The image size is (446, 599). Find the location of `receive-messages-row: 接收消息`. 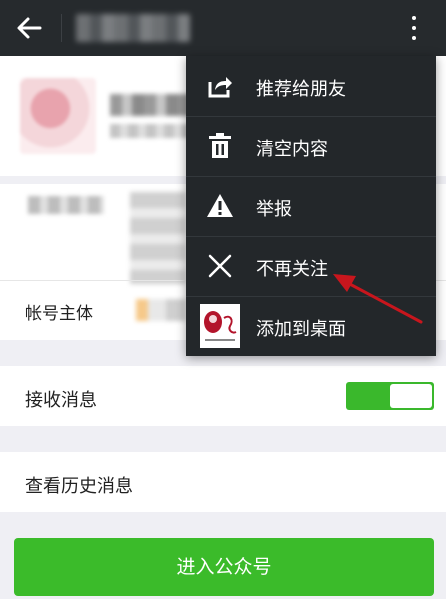

receive-messages-row: 接收消息 is located at coordinates (223, 396).